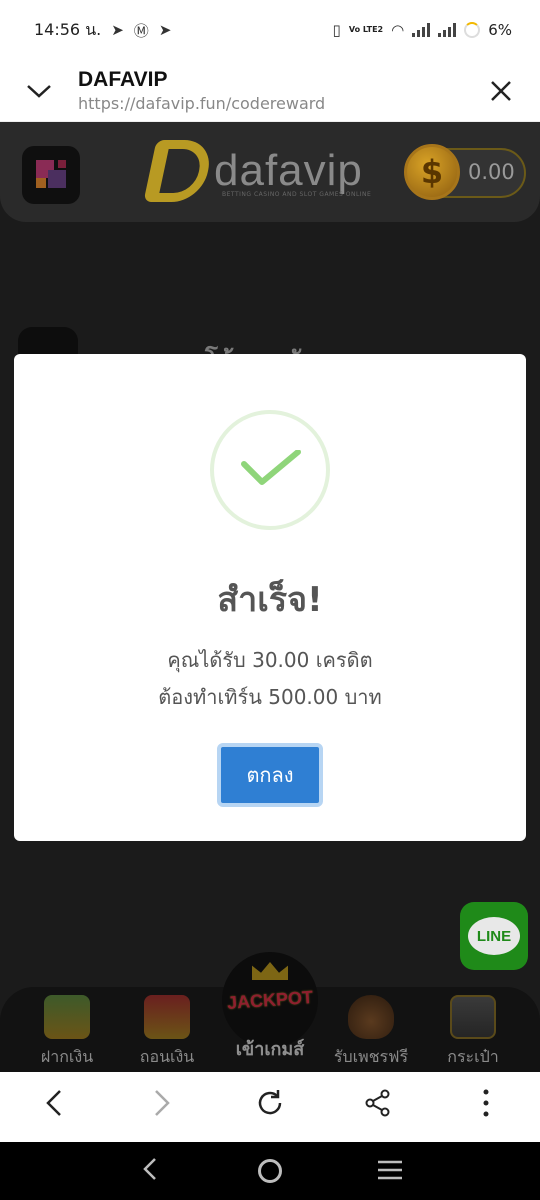  Describe the element at coordinates (500, 30) in the screenshot. I see `battery-percent: 6%` at that location.